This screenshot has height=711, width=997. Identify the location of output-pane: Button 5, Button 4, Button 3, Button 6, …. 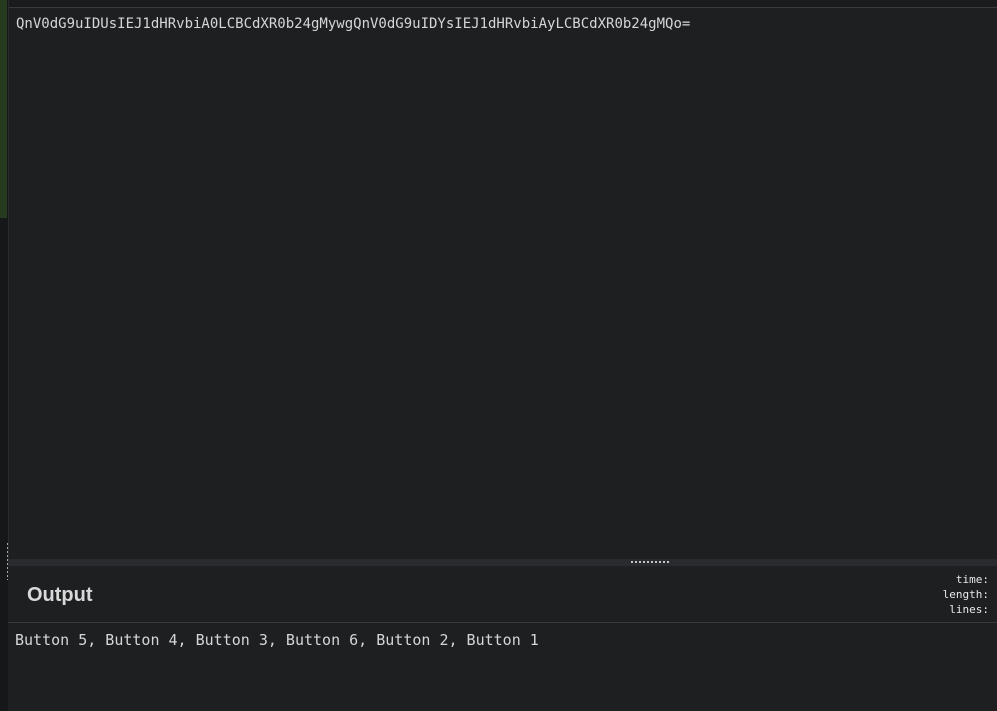
(502, 667).